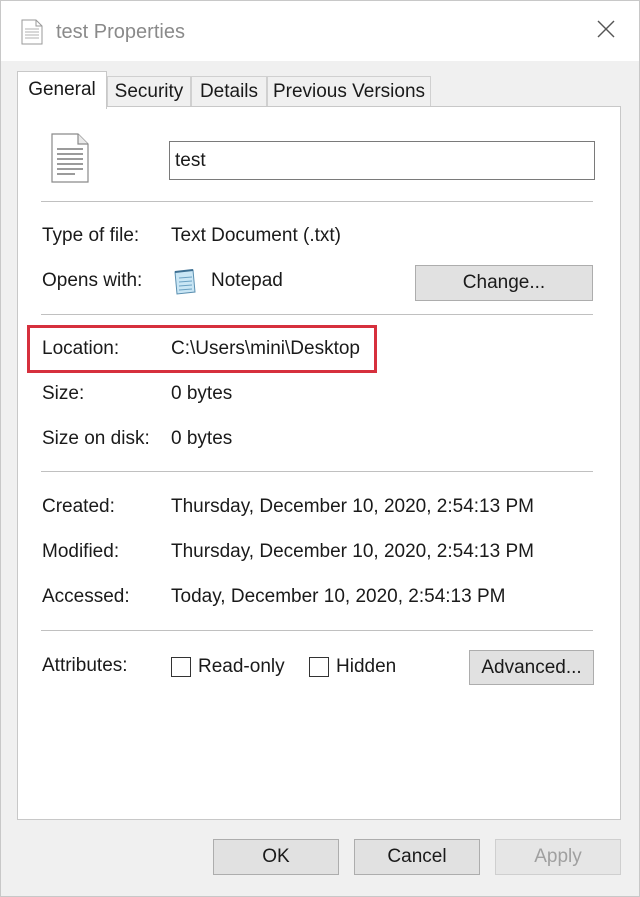 Image resolution: width=640 pixels, height=897 pixels. Describe the element at coordinates (81, 348) in the screenshot. I see `location-label: Location:` at that location.